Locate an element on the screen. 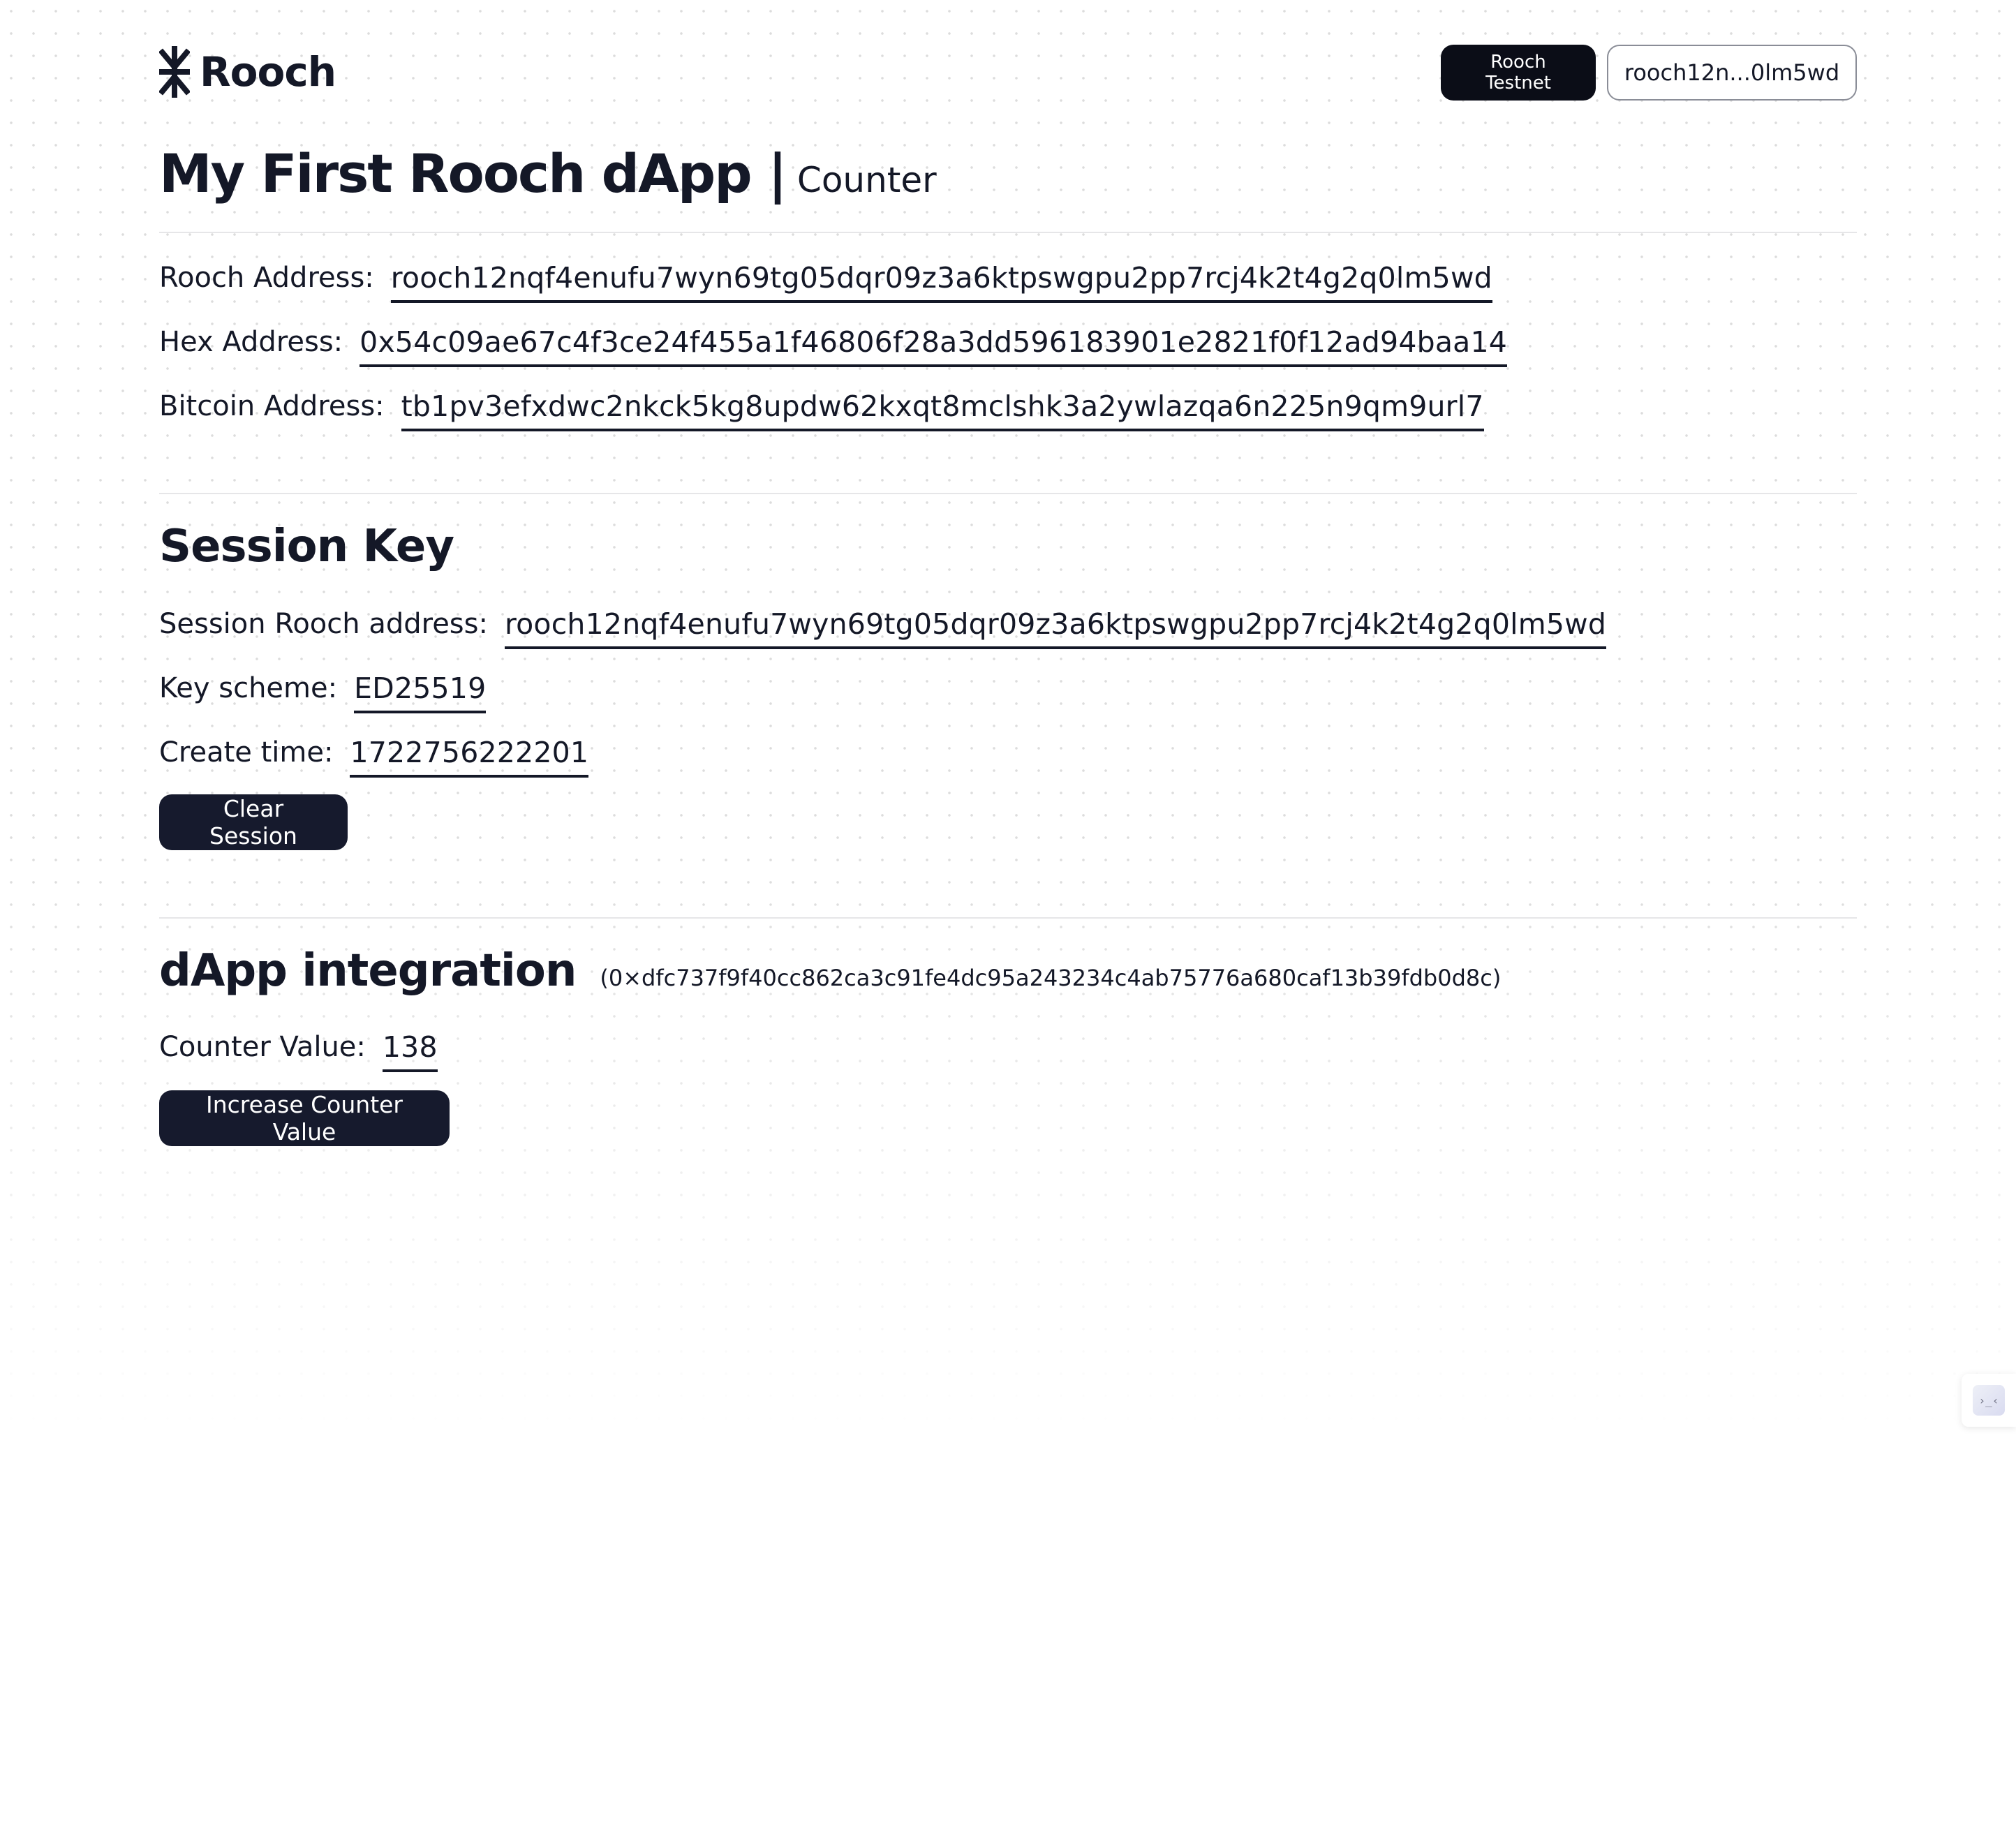 The width and height of the screenshot is (2016, 1840). key-scheme-value: ED25519 is located at coordinates (420, 691).